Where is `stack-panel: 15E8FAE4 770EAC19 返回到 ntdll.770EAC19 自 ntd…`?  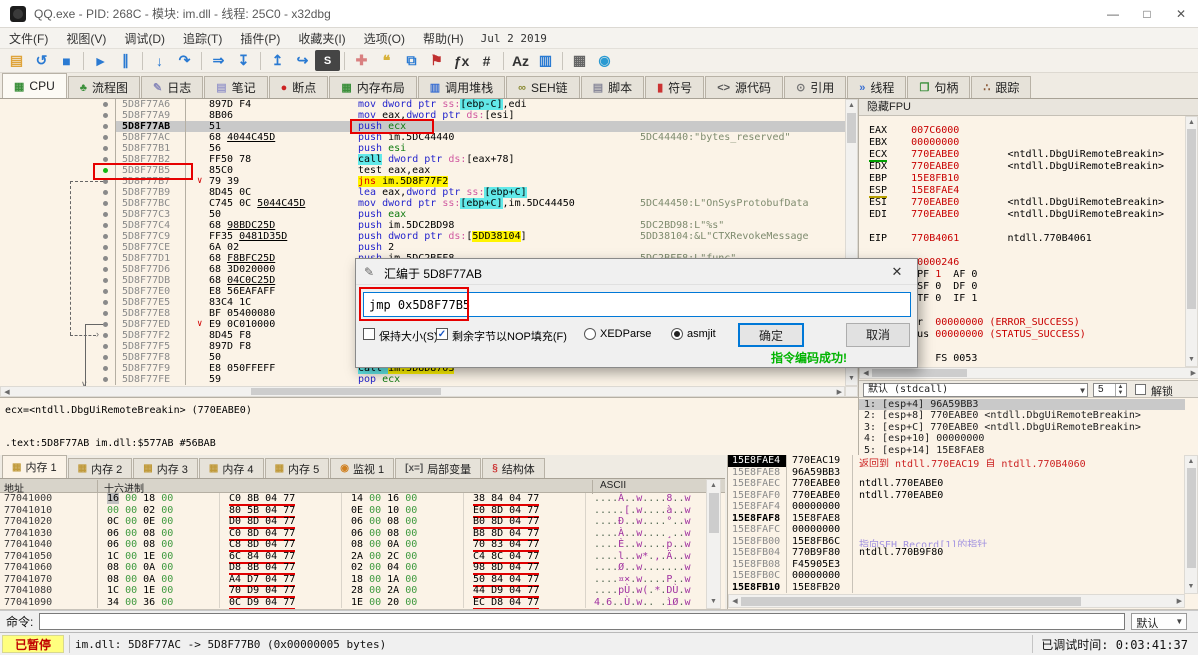
stack-panel: 15E8FAE4 770EAC19 返回到 ntdll.770EAC19 自 ntd… is located at coordinates (962, 532).